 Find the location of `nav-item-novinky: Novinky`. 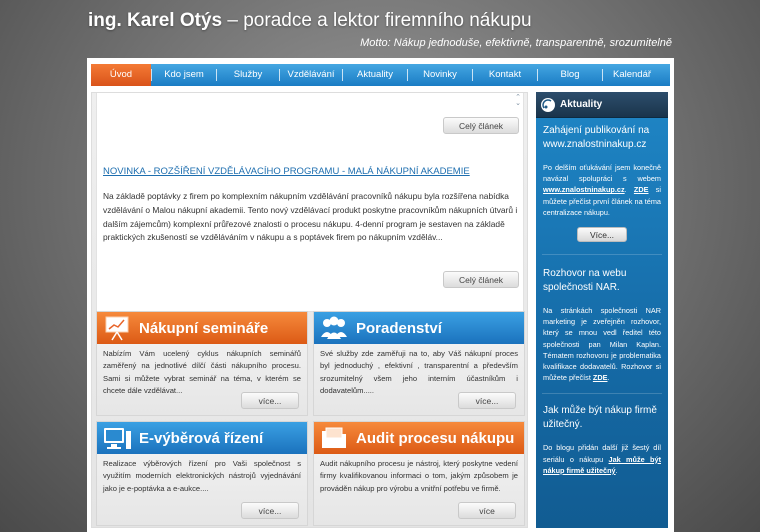

nav-item-novinky: Novinky is located at coordinates (440, 75).